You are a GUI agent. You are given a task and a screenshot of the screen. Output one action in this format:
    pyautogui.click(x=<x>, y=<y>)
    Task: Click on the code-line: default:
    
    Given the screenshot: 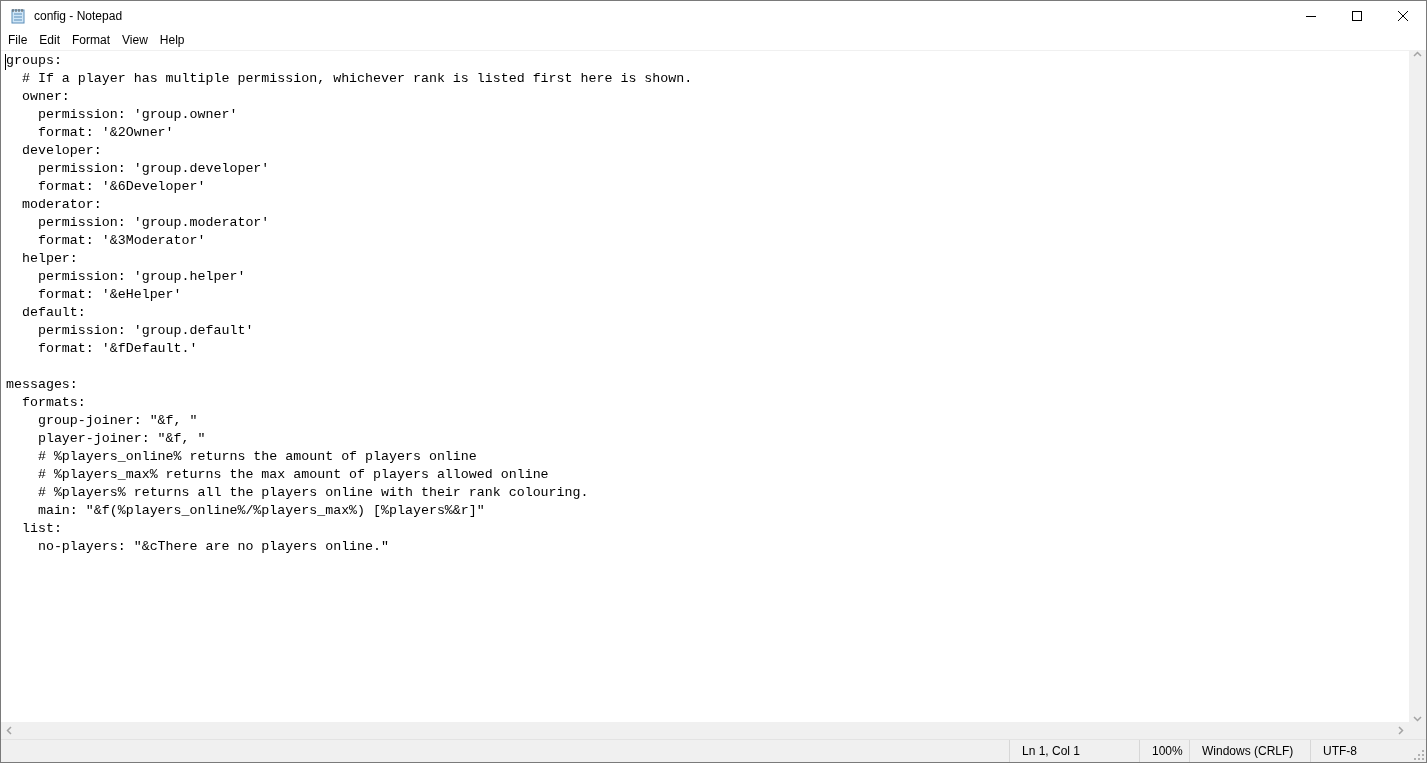 What is the action you would take?
    pyautogui.click(x=53, y=313)
    